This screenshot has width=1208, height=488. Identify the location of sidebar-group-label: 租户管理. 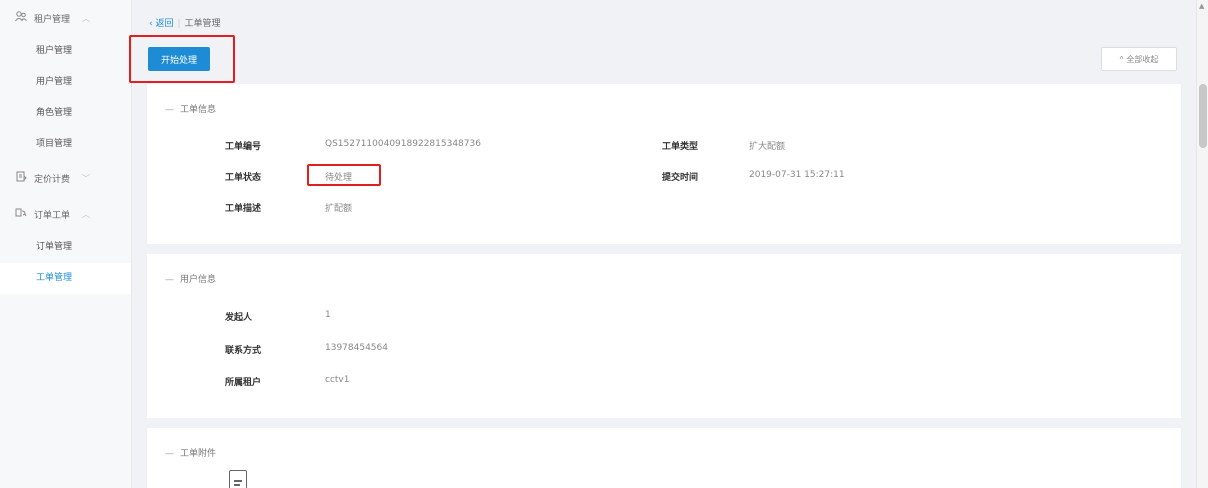
(52, 19).